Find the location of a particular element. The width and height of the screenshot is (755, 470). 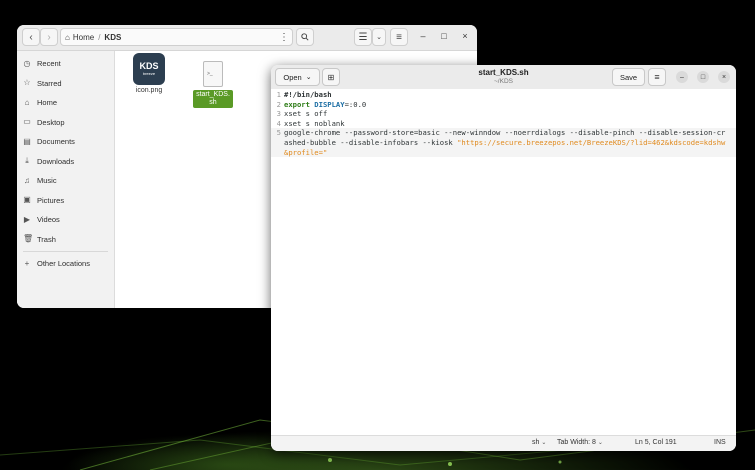

path-home: ⌂ Home is located at coordinates (79, 37).